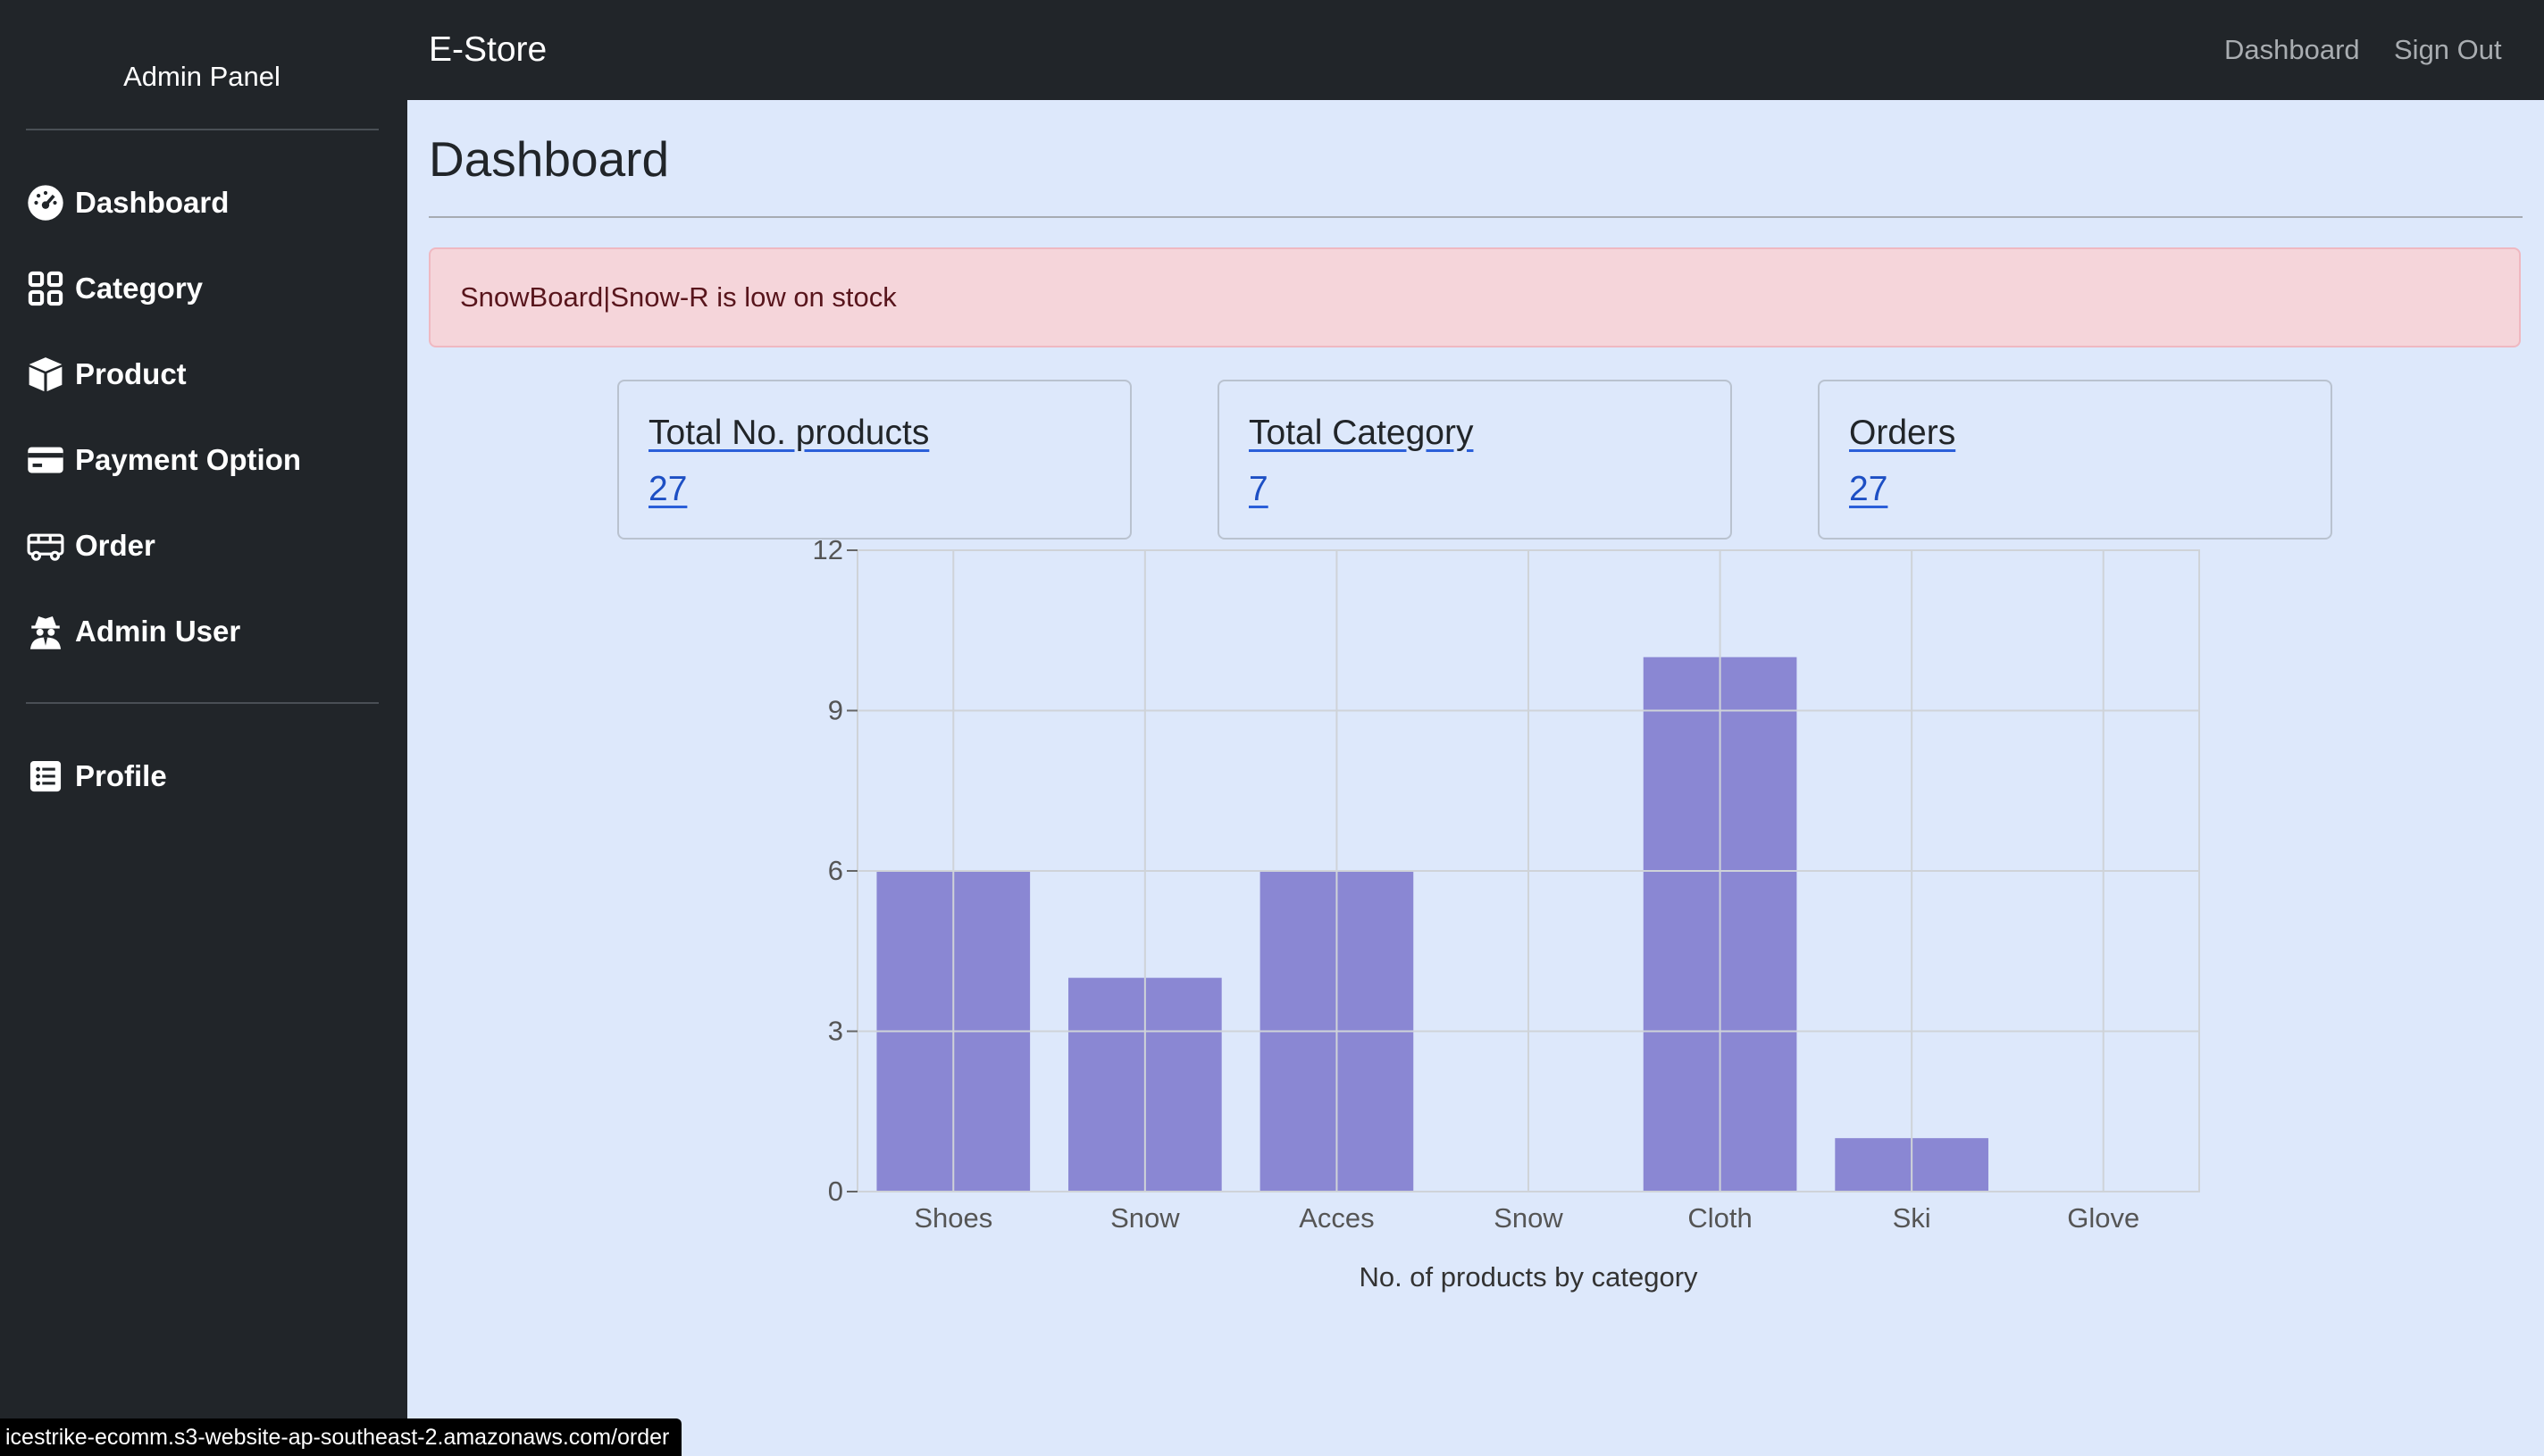 The width and height of the screenshot is (2544, 1456). What do you see at coordinates (115, 545) in the screenshot?
I see `sidebar-item-label: Order` at bounding box center [115, 545].